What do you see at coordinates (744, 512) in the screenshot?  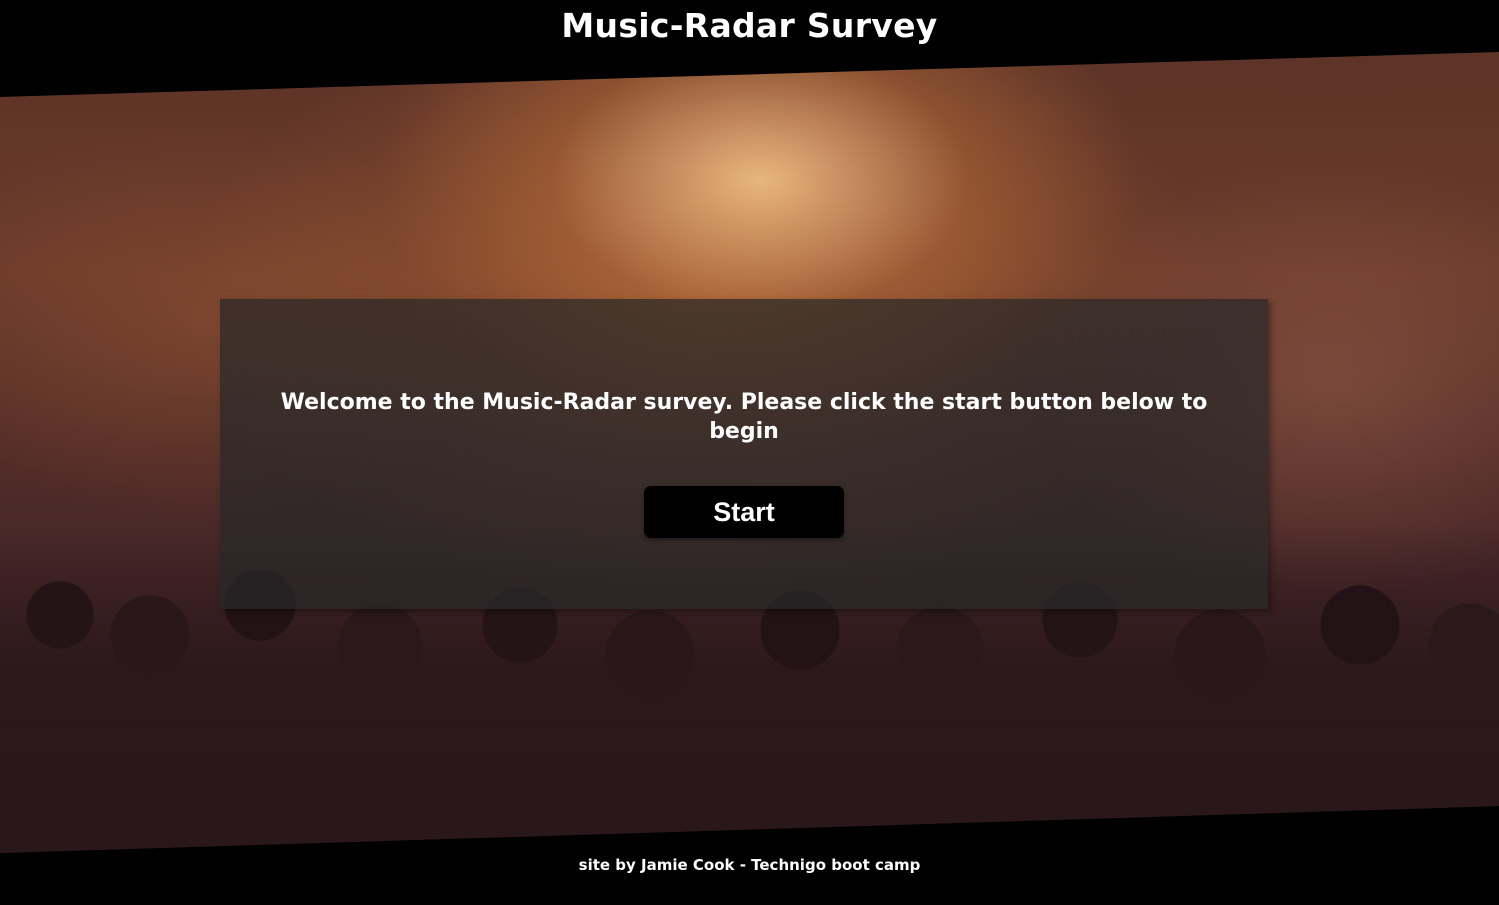 I see `start-button: Start` at bounding box center [744, 512].